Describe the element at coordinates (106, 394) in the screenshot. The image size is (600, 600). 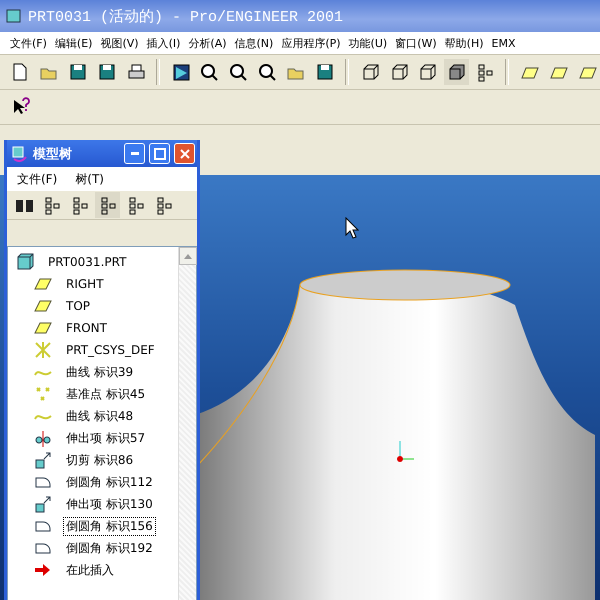
I see `tree-item: 基准点 标识45` at that location.